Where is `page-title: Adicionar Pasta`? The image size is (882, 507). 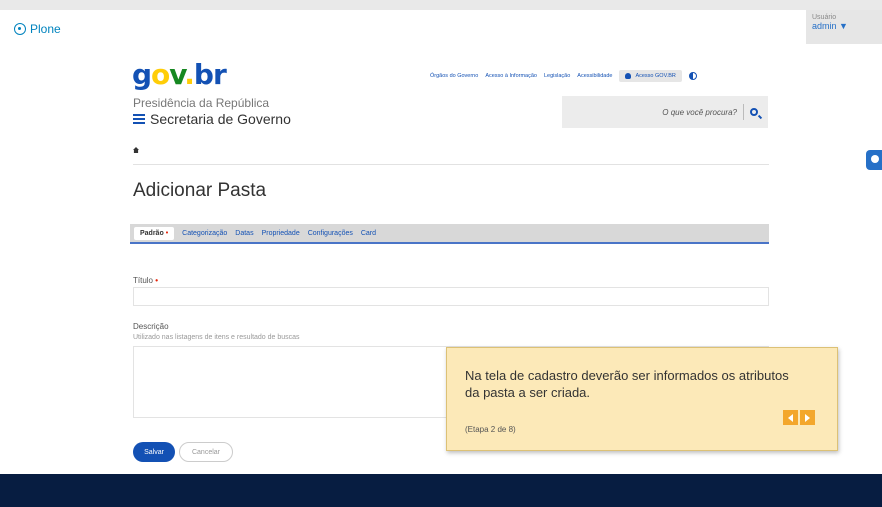
page-title: Adicionar Pasta is located at coordinates (200, 190).